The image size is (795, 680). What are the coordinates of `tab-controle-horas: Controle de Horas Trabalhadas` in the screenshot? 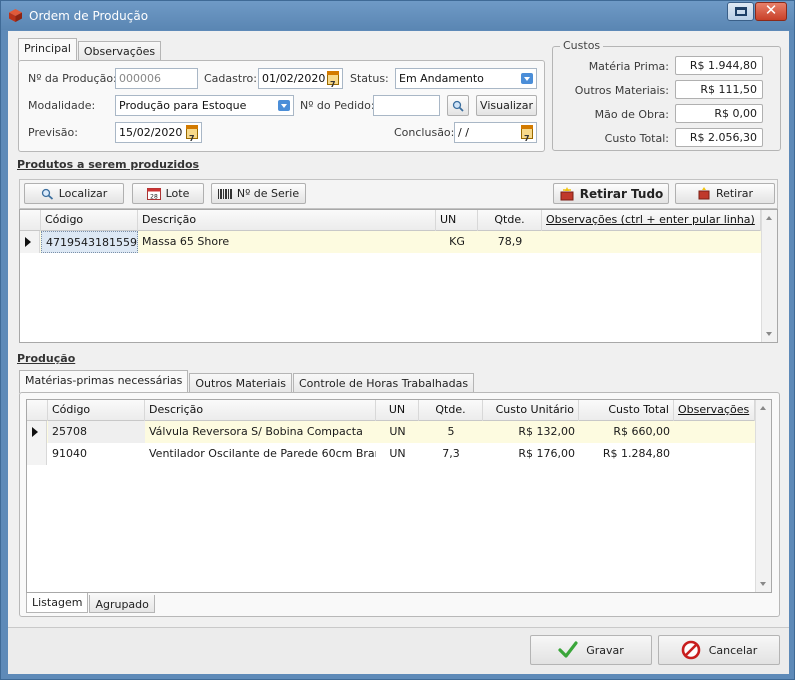 It's located at (384, 383).